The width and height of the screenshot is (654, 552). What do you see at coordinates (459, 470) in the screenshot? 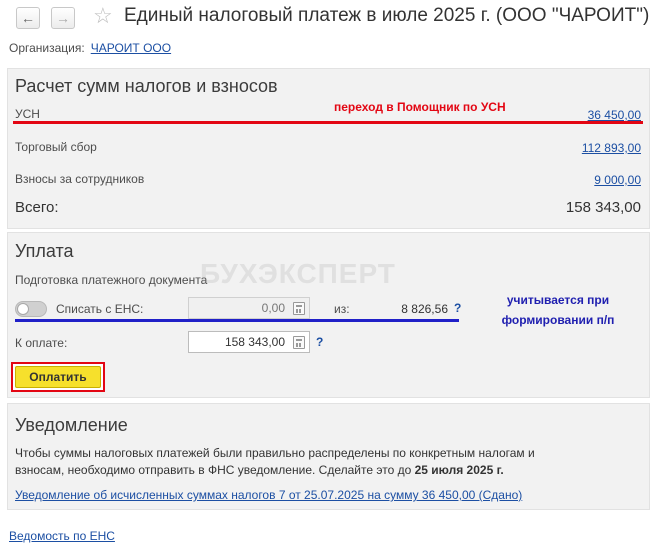
I see `notice-deadline: 25 июля 2025 г.` at bounding box center [459, 470].